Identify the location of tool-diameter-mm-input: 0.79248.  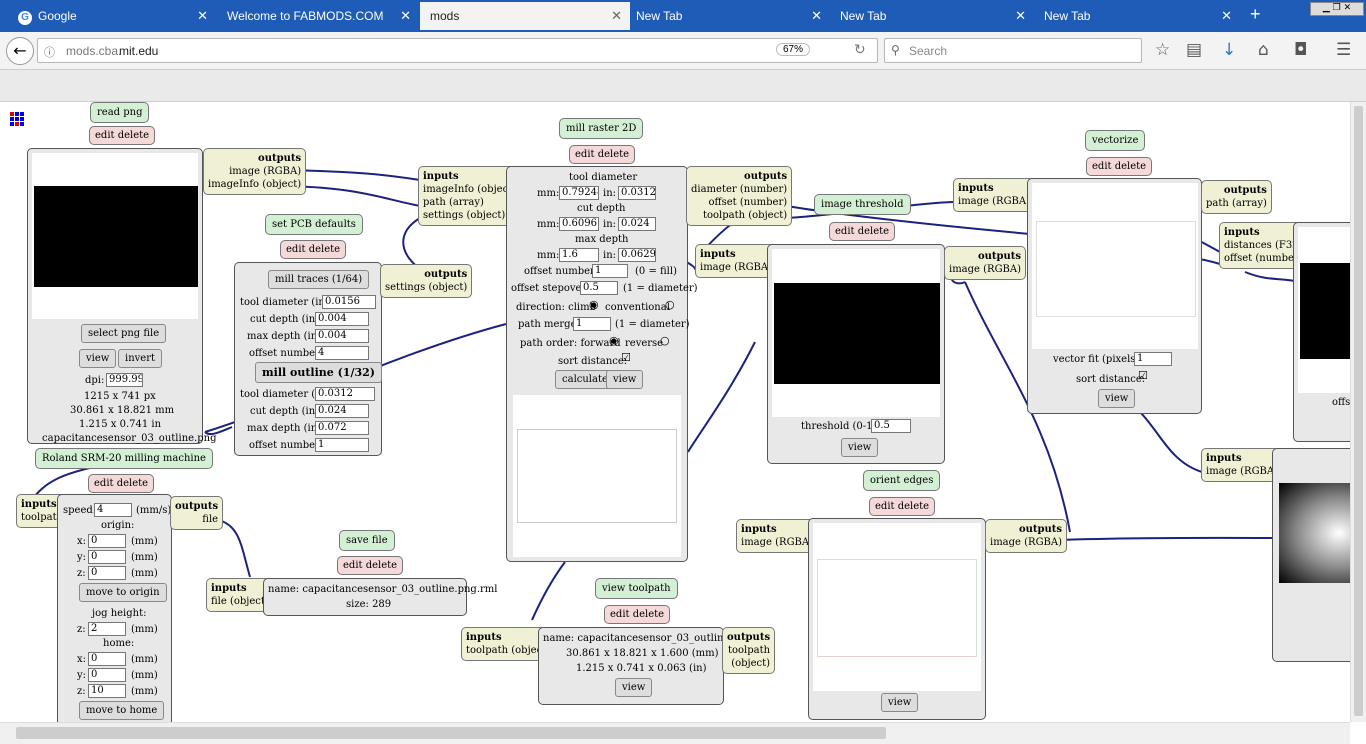
(579, 193).